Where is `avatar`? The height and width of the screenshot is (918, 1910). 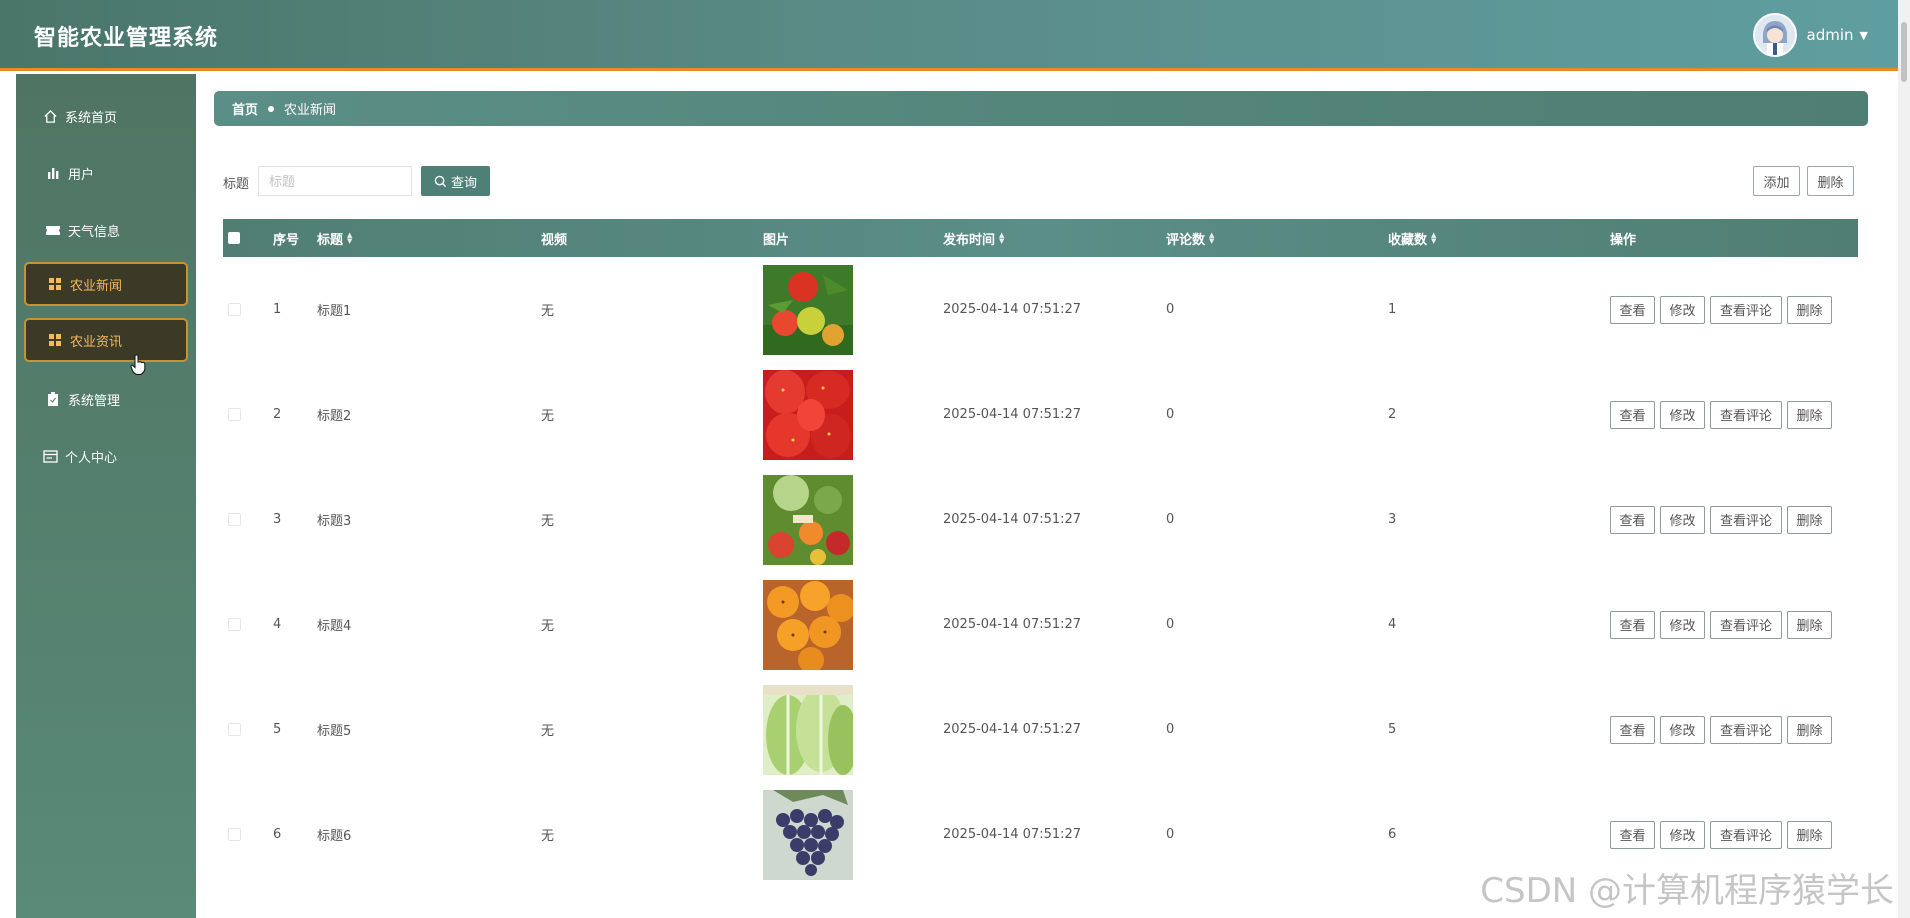
avatar is located at coordinates (1774, 35).